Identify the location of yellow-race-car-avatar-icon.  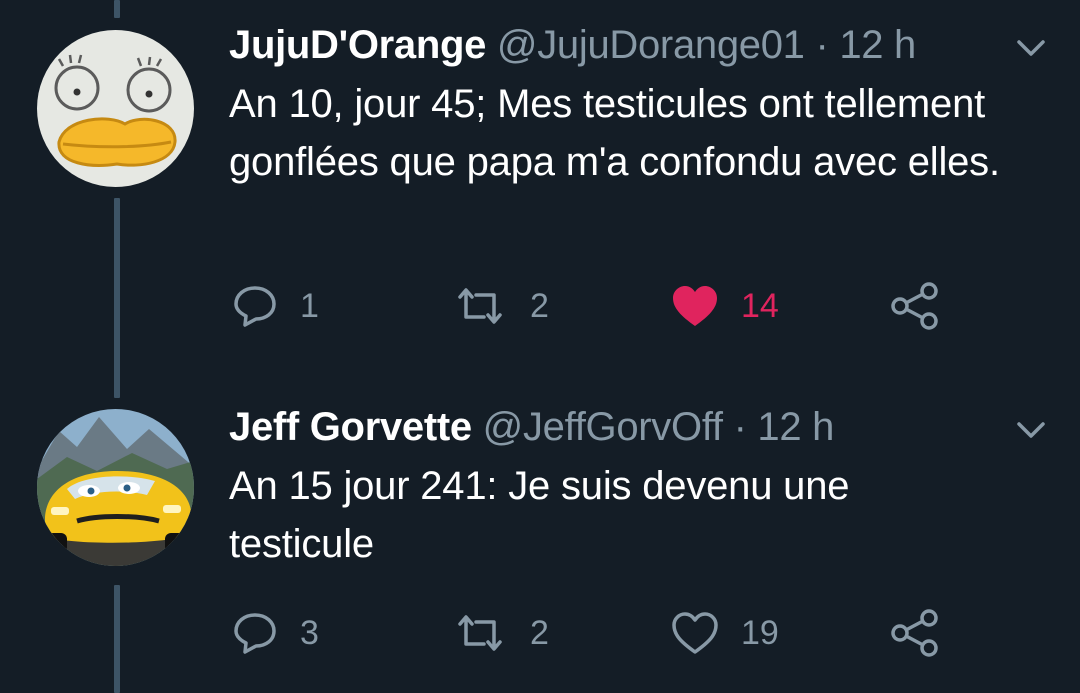
(115, 487).